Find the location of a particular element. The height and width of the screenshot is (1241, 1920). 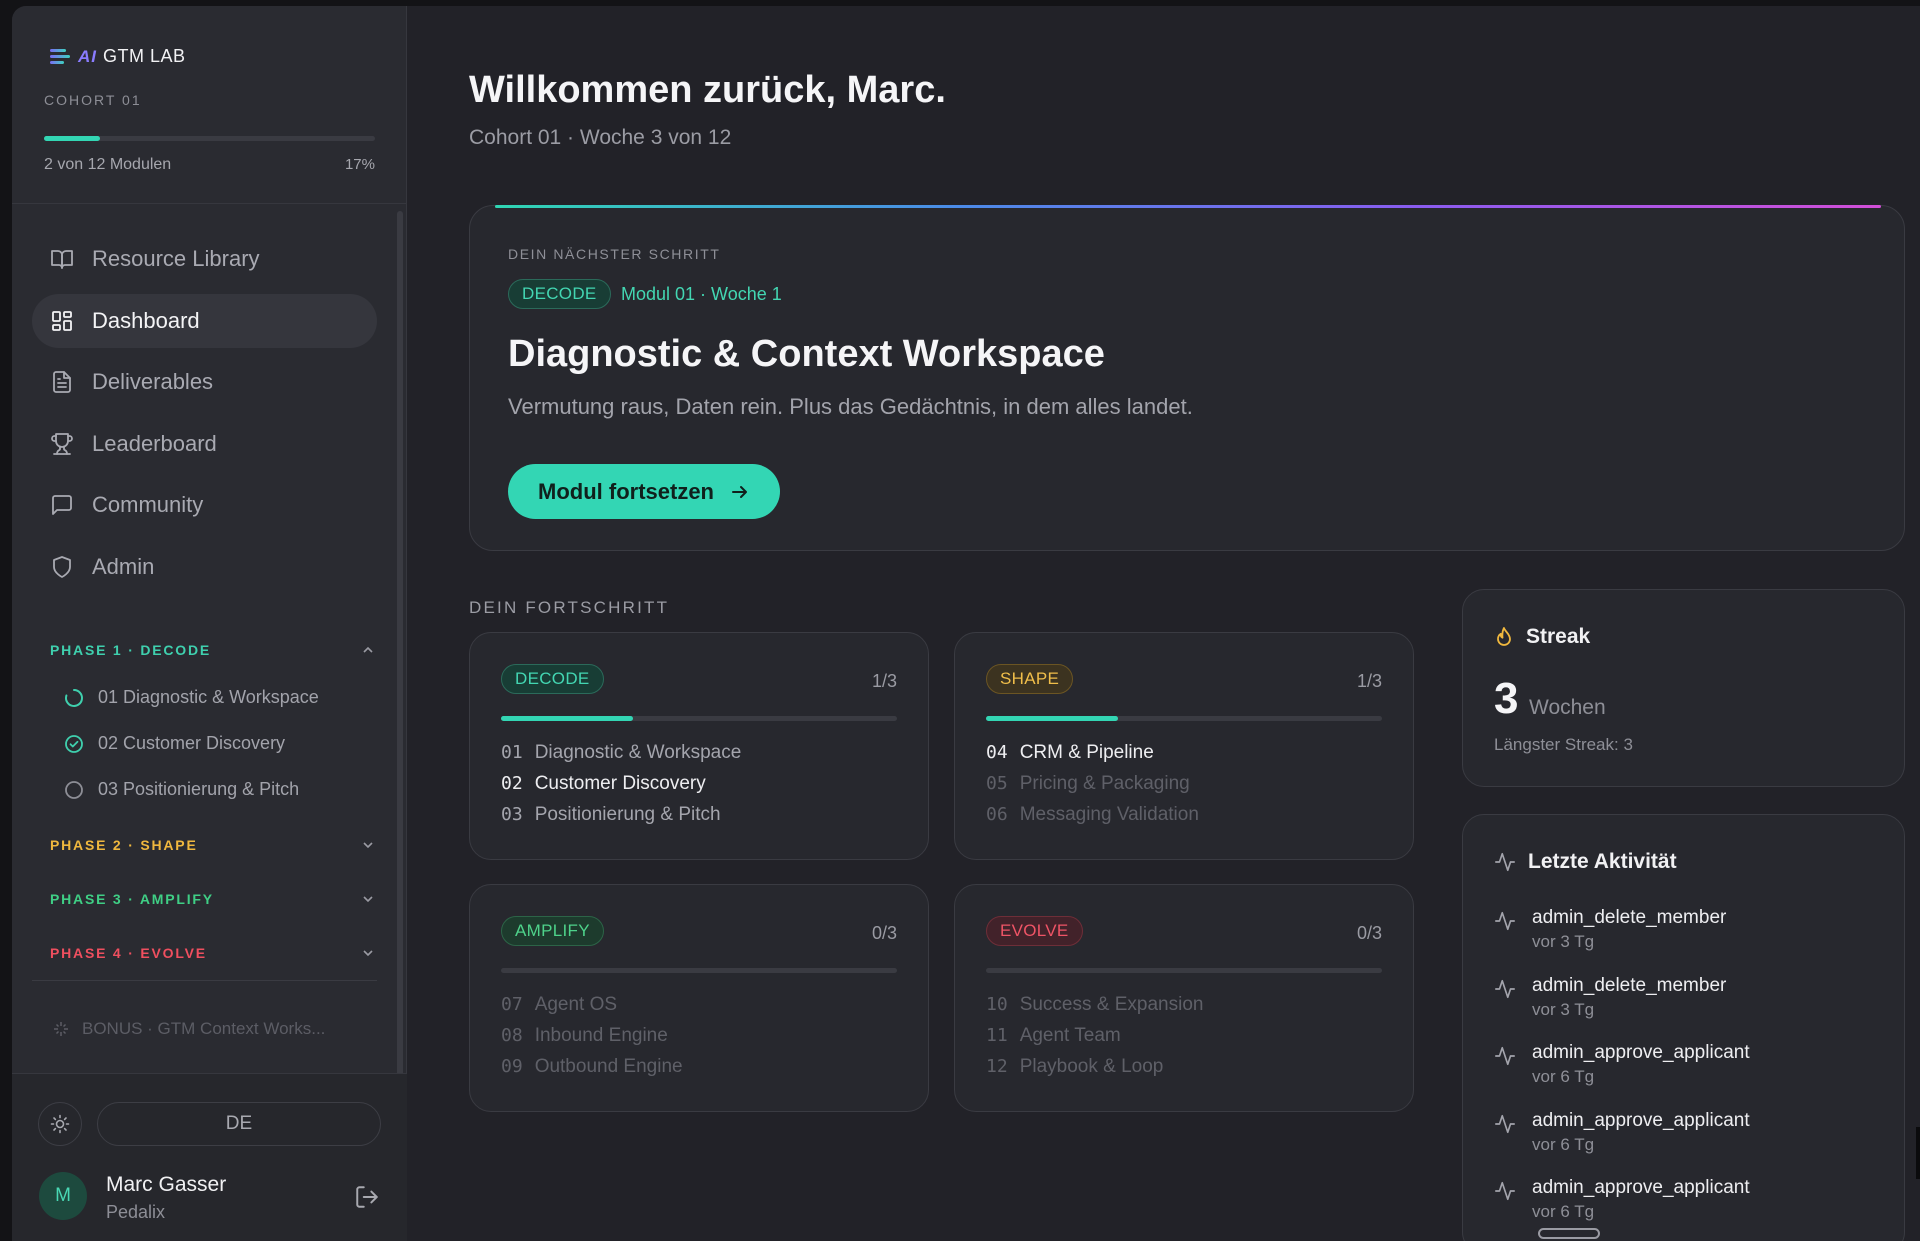

nav-label: Deliverables is located at coordinates (153, 381).